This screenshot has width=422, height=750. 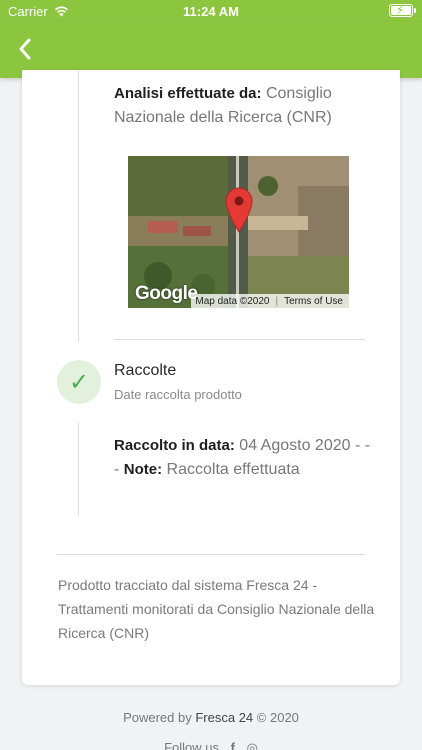 I want to click on battery-icon: ⚡, so click(x=402, y=10).